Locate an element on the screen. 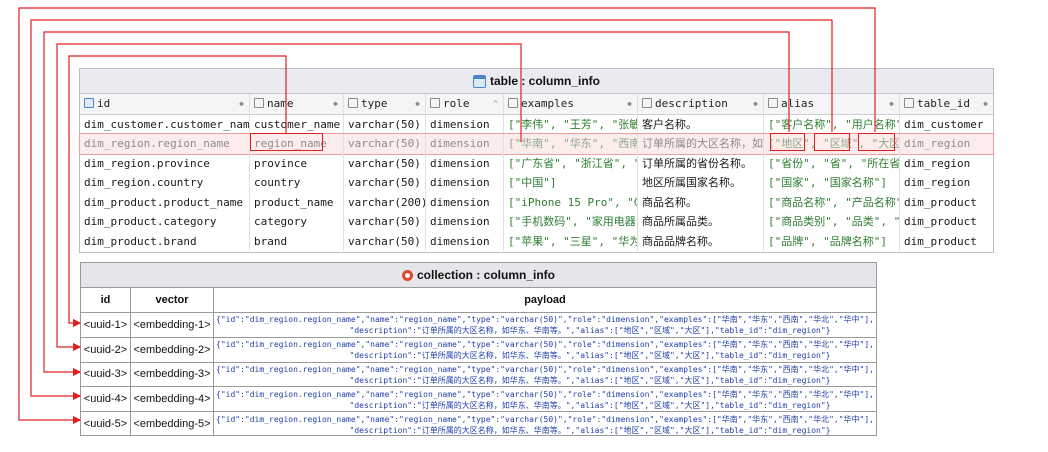 The width and height of the screenshot is (1048, 452). table-icon is located at coordinates (479, 81).